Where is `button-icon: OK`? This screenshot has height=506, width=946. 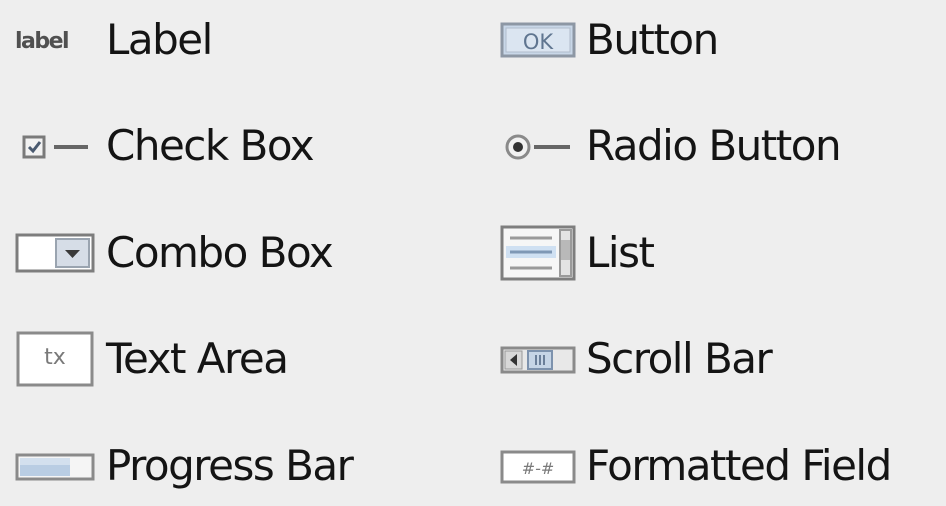 button-icon: OK is located at coordinates (538, 40).